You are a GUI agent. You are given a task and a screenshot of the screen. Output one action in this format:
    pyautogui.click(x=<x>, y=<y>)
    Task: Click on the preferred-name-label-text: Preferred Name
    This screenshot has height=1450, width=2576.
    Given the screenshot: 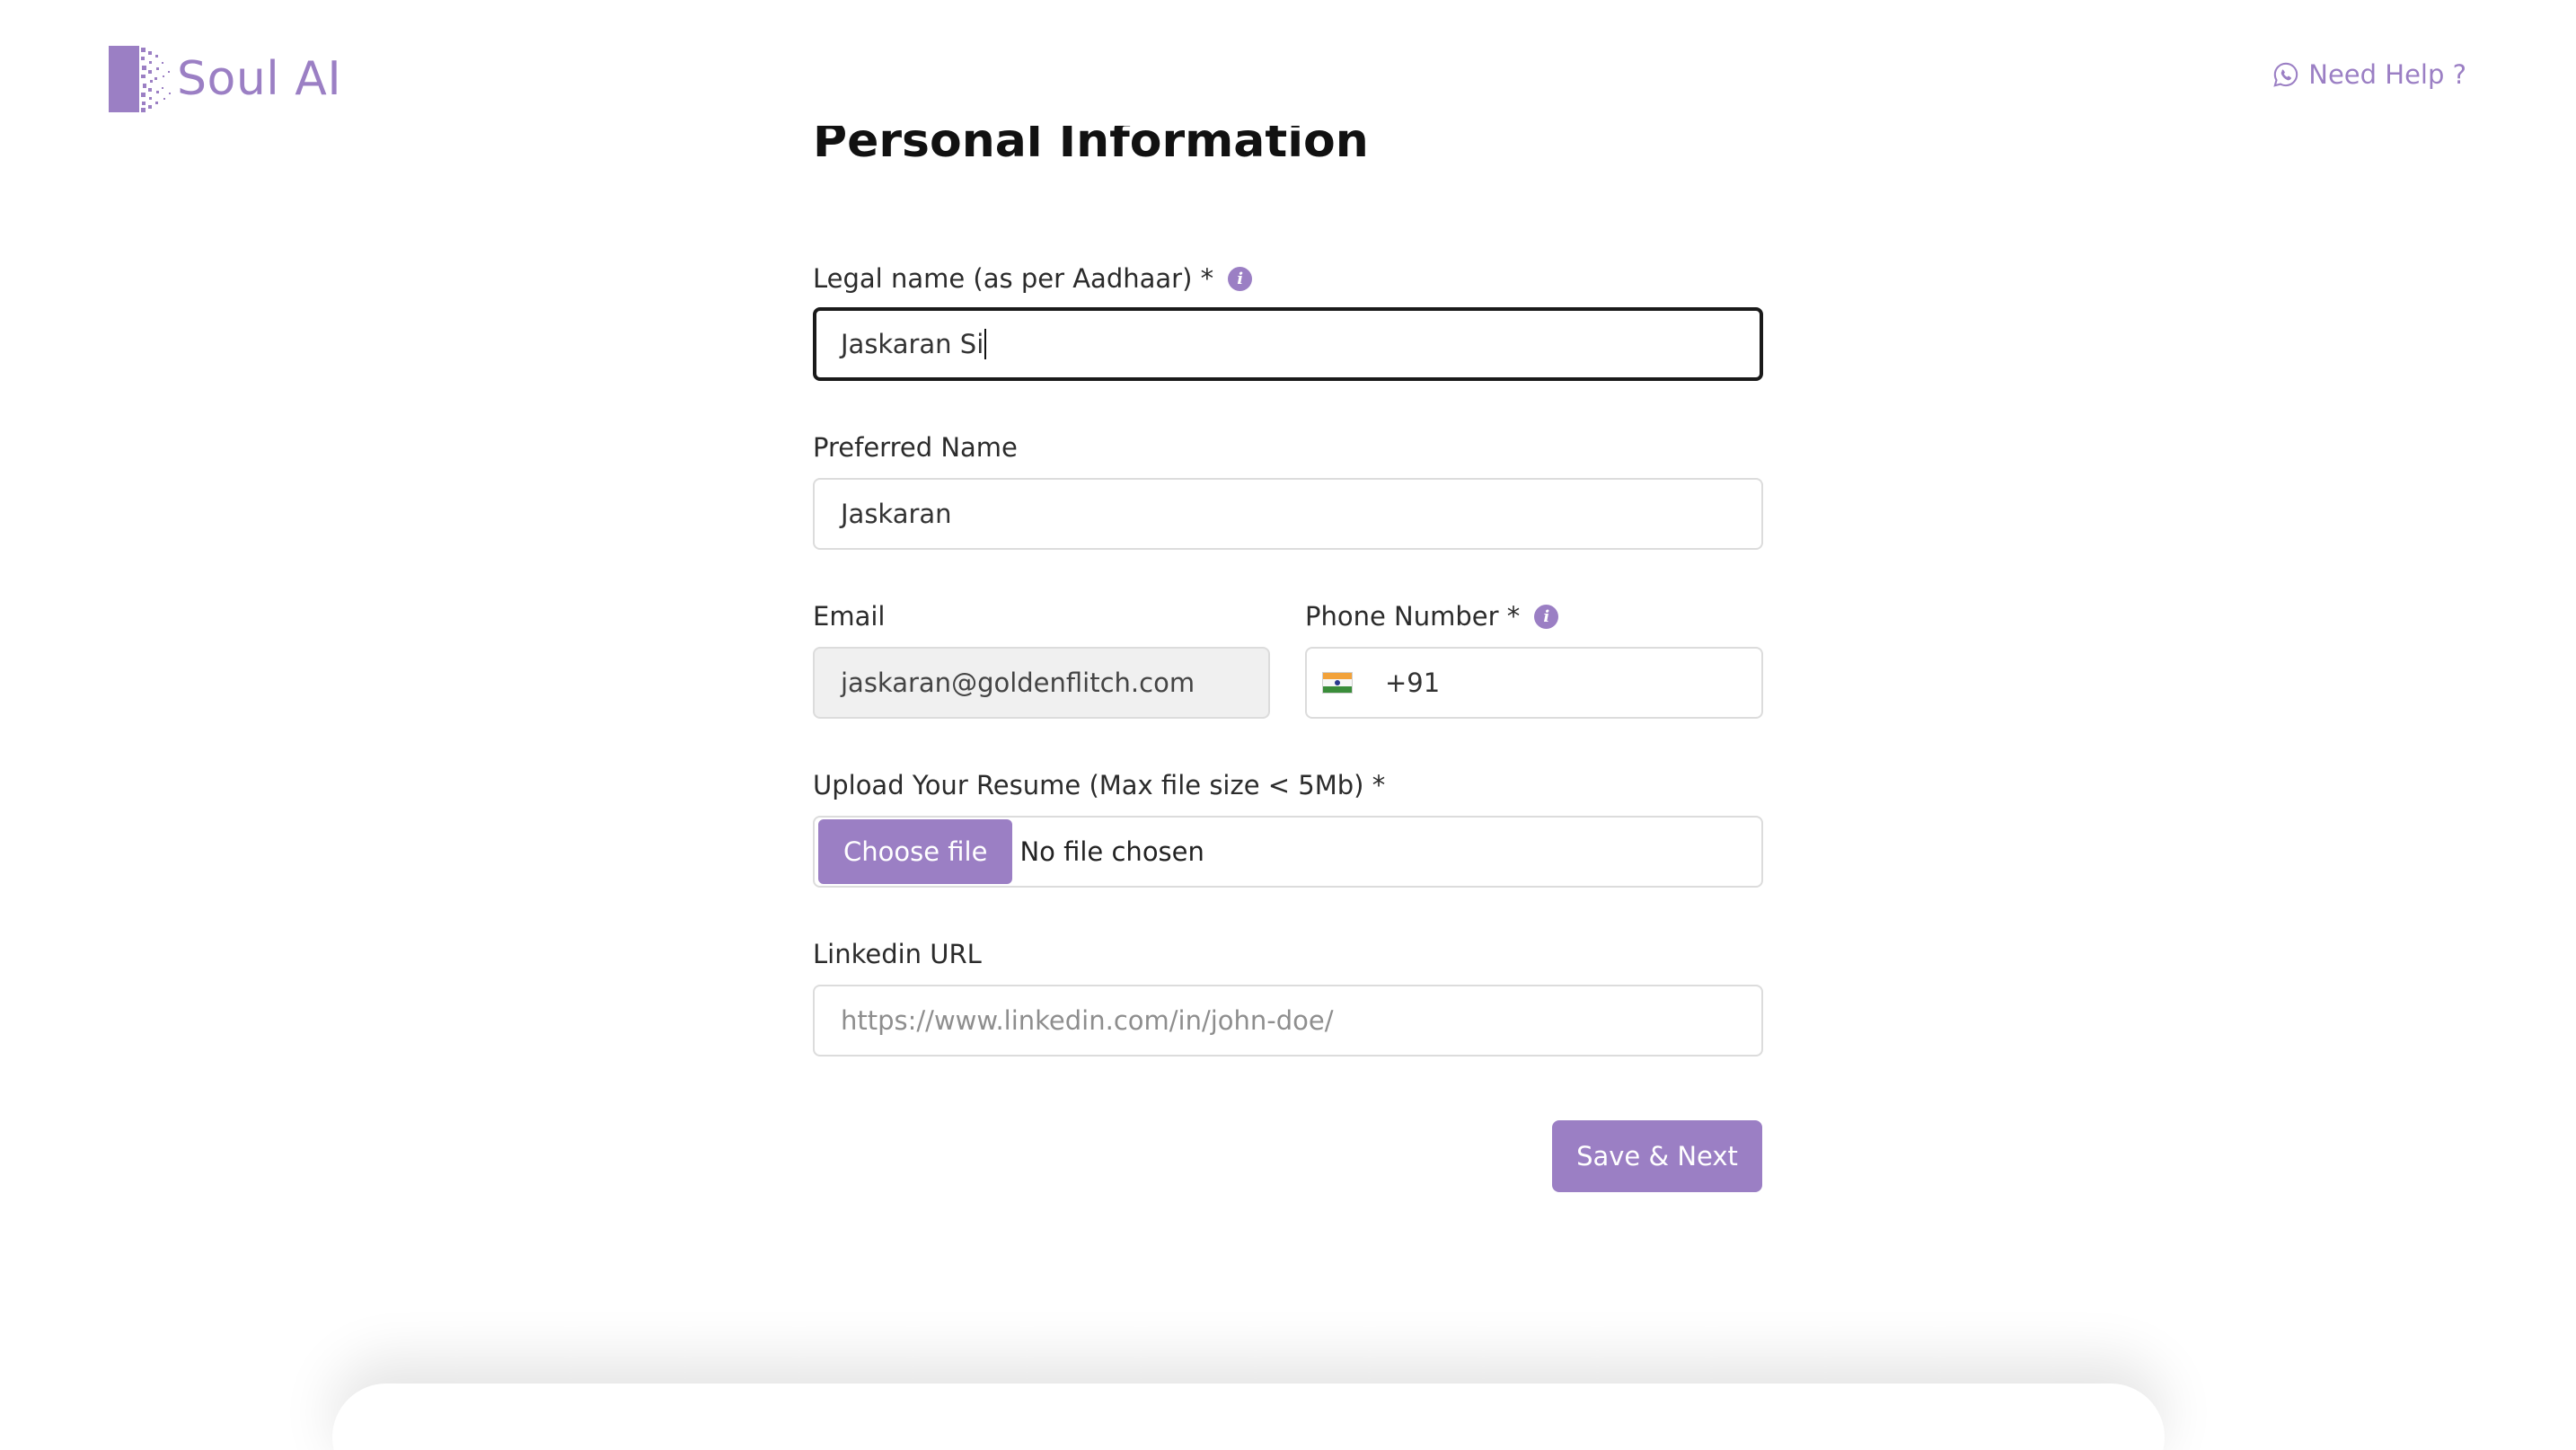 What is the action you would take?
    pyautogui.click(x=915, y=447)
    